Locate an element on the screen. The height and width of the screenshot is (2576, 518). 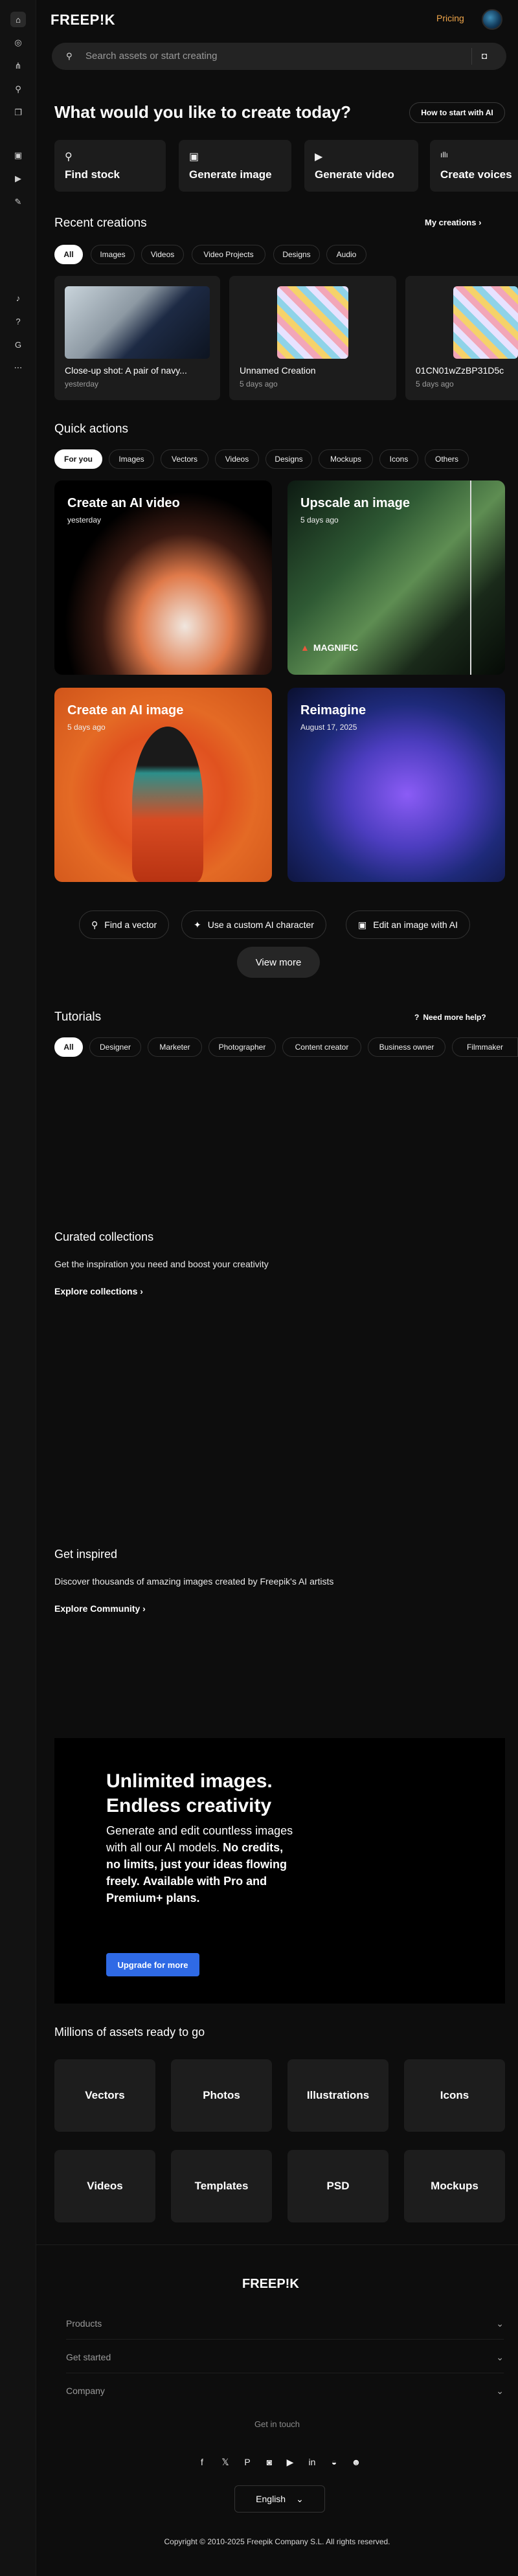
footer-section-label: Company is located at coordinates (85, 2391).